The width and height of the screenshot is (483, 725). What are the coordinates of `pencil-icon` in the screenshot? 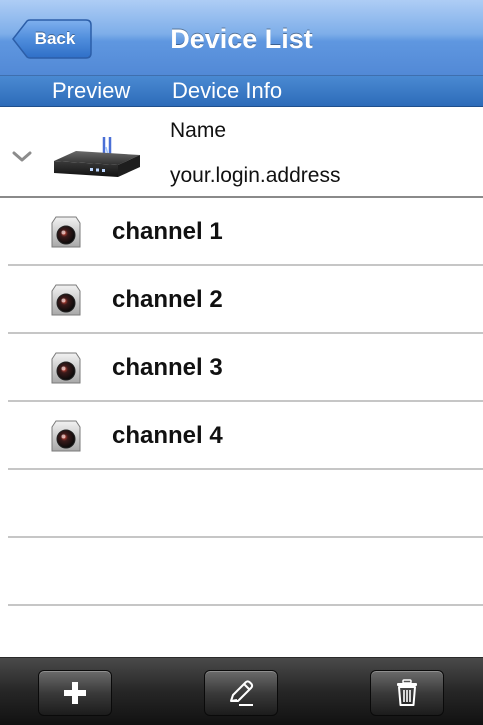 It's located at (242, 693).